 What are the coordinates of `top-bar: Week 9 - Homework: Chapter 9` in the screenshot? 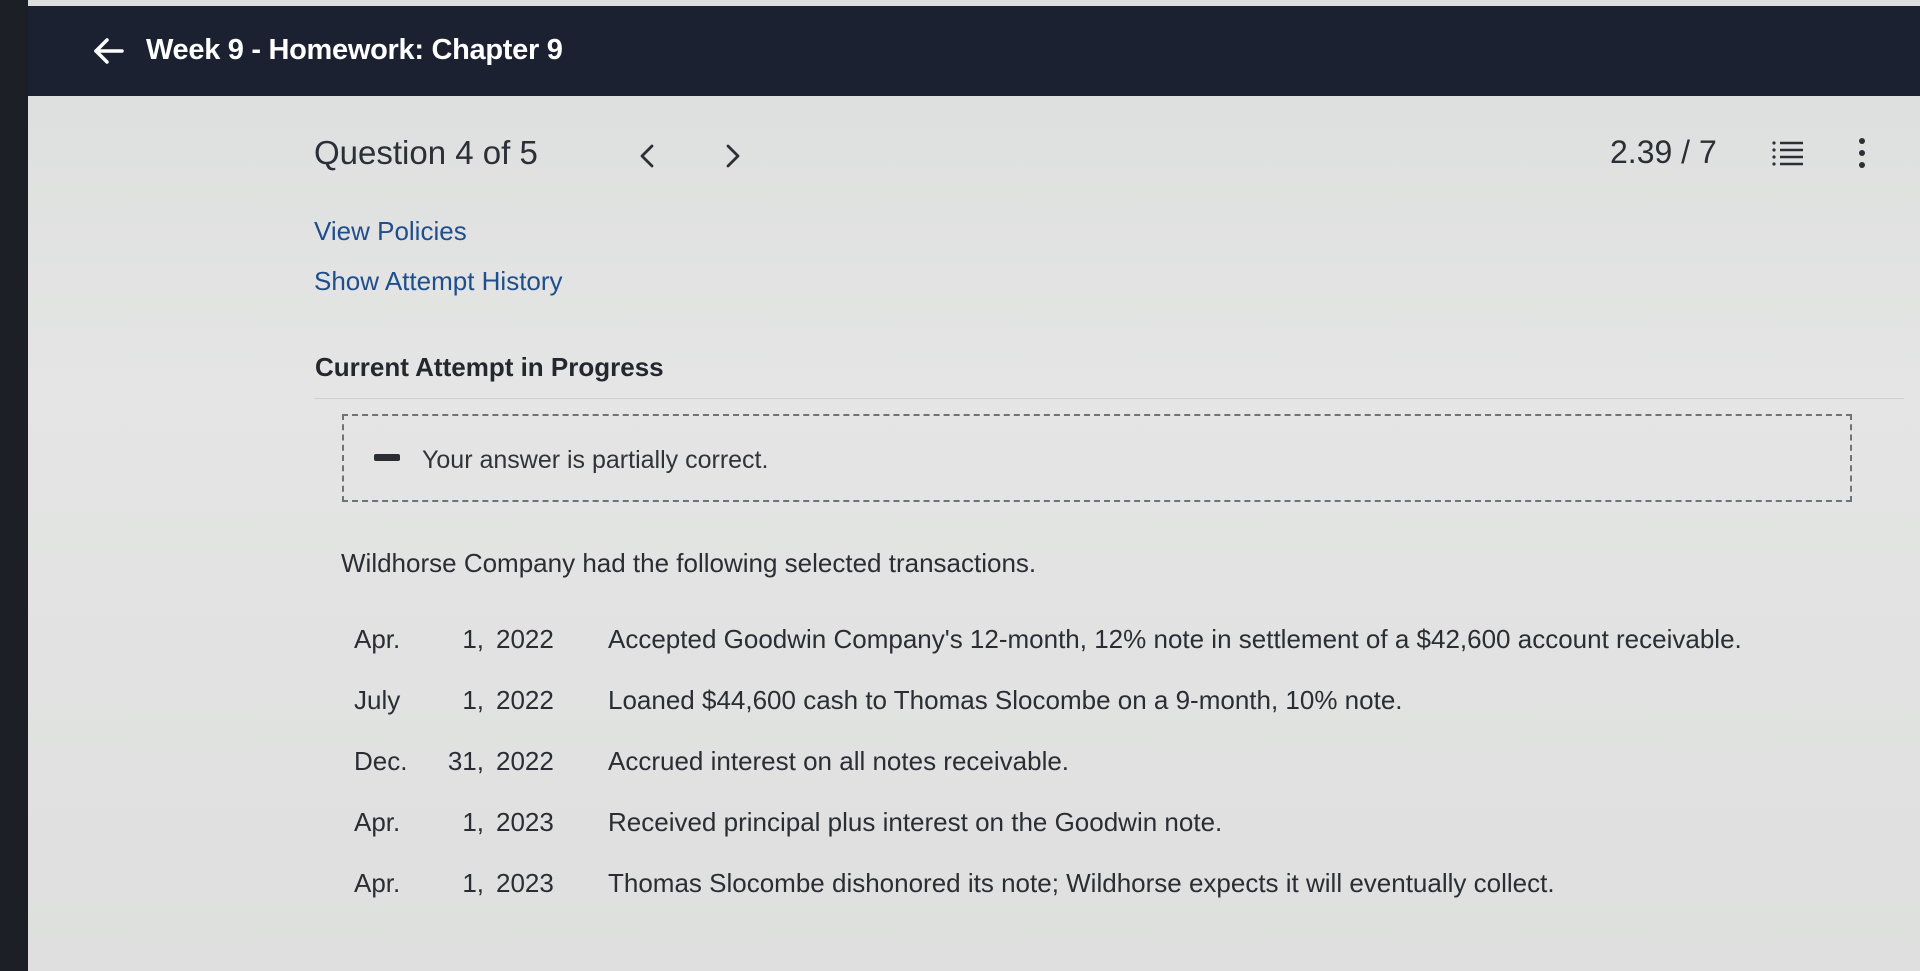 It's located at (974, 51).